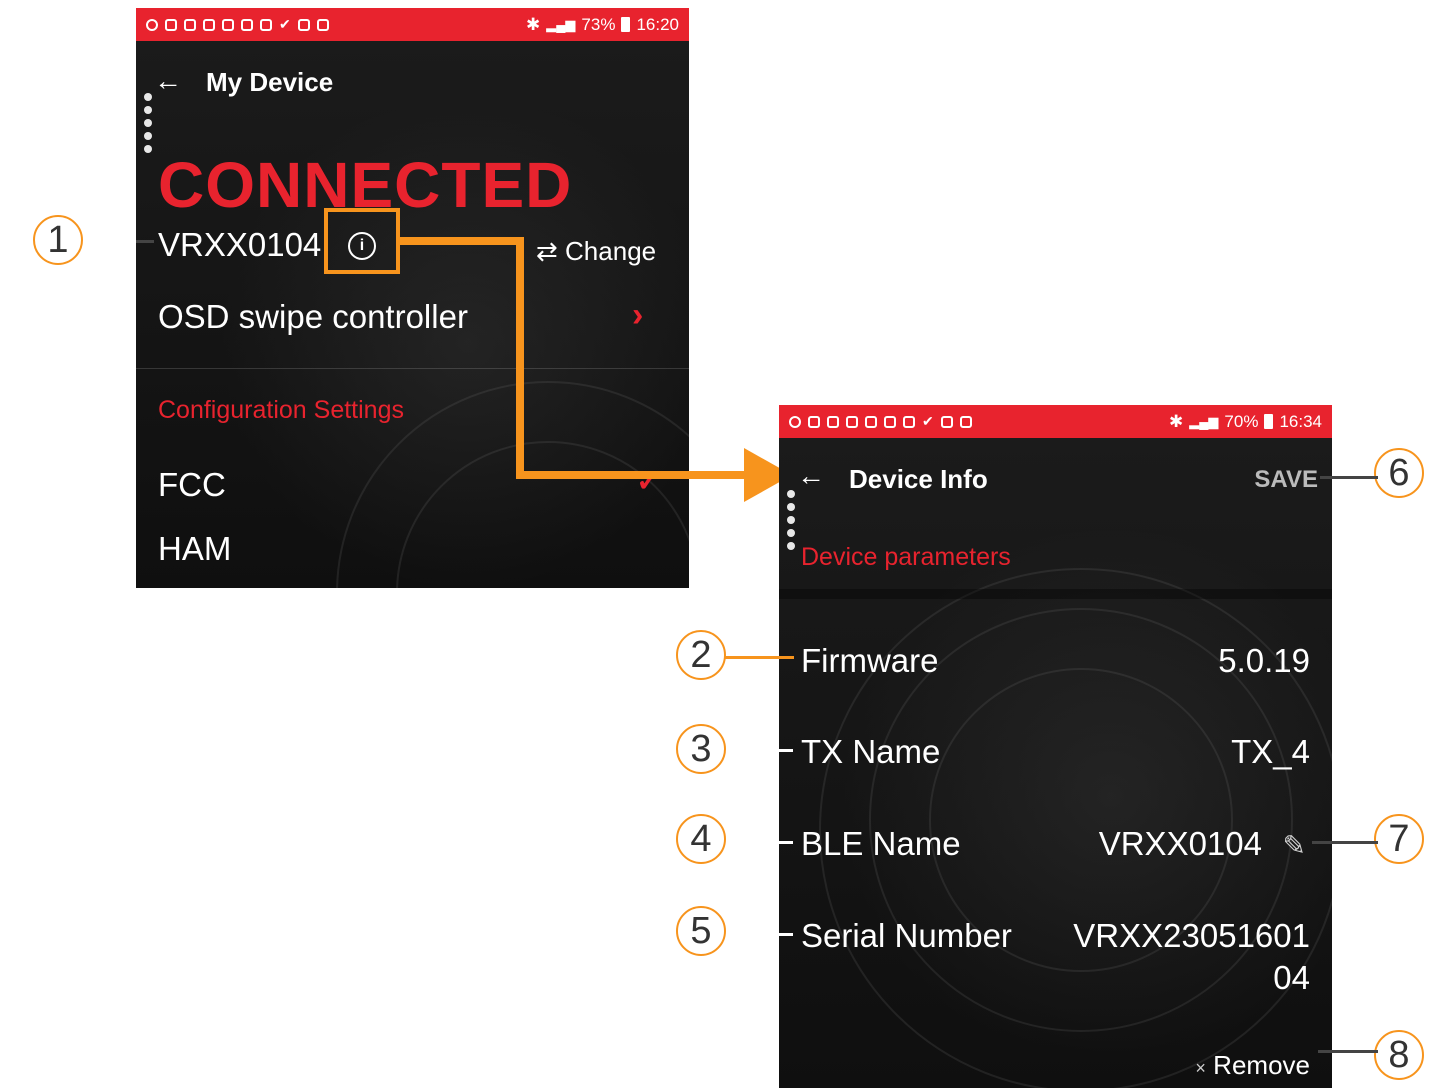 This screenshot has height=1088, width=1429. What do you see at coordinates (1291, 977) in the screenshot?
I see `serial-number-value-continued: 04` at bounding box center [1291, 977].